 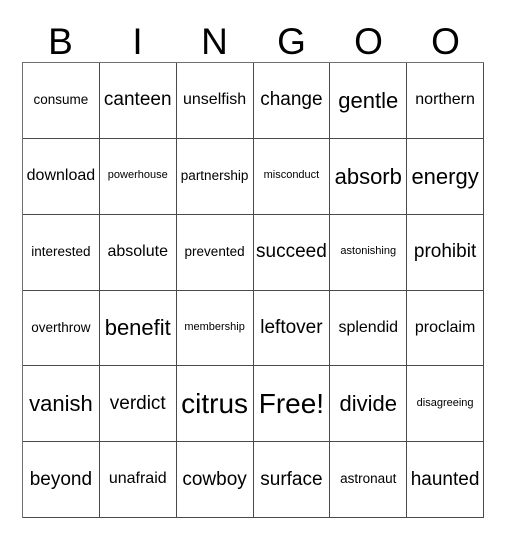 I want to click on bingo-cell: vanish, so click(x=61, y=404).